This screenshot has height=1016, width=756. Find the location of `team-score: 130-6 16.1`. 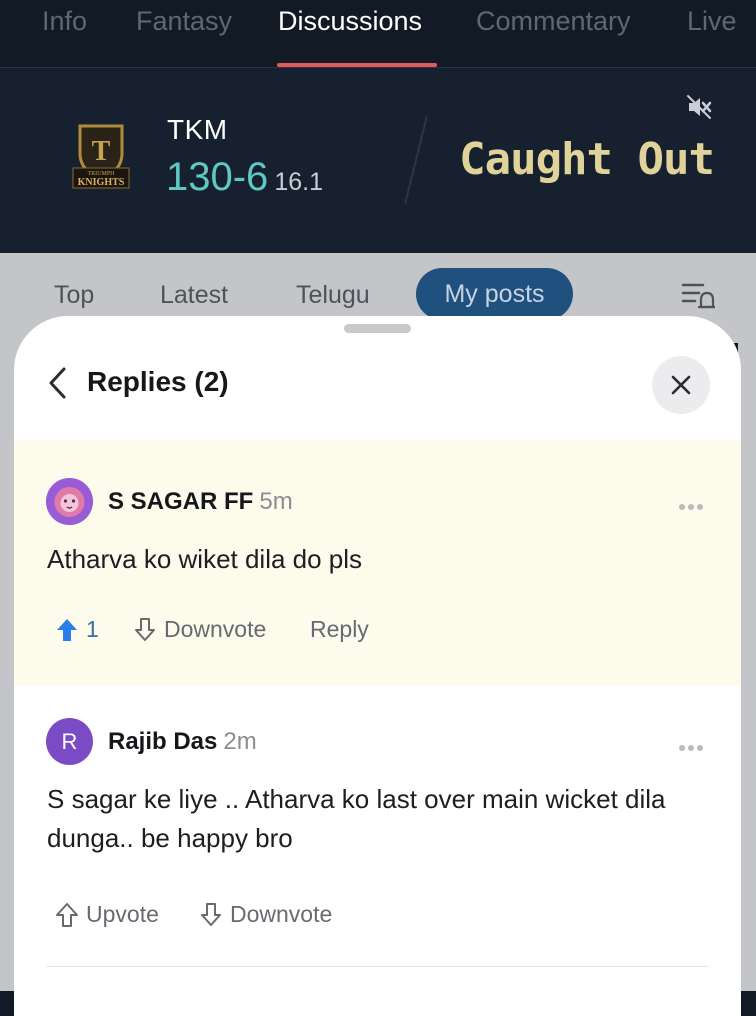

team-score: 130-6 16.1 is located at coordinates (244, 177).